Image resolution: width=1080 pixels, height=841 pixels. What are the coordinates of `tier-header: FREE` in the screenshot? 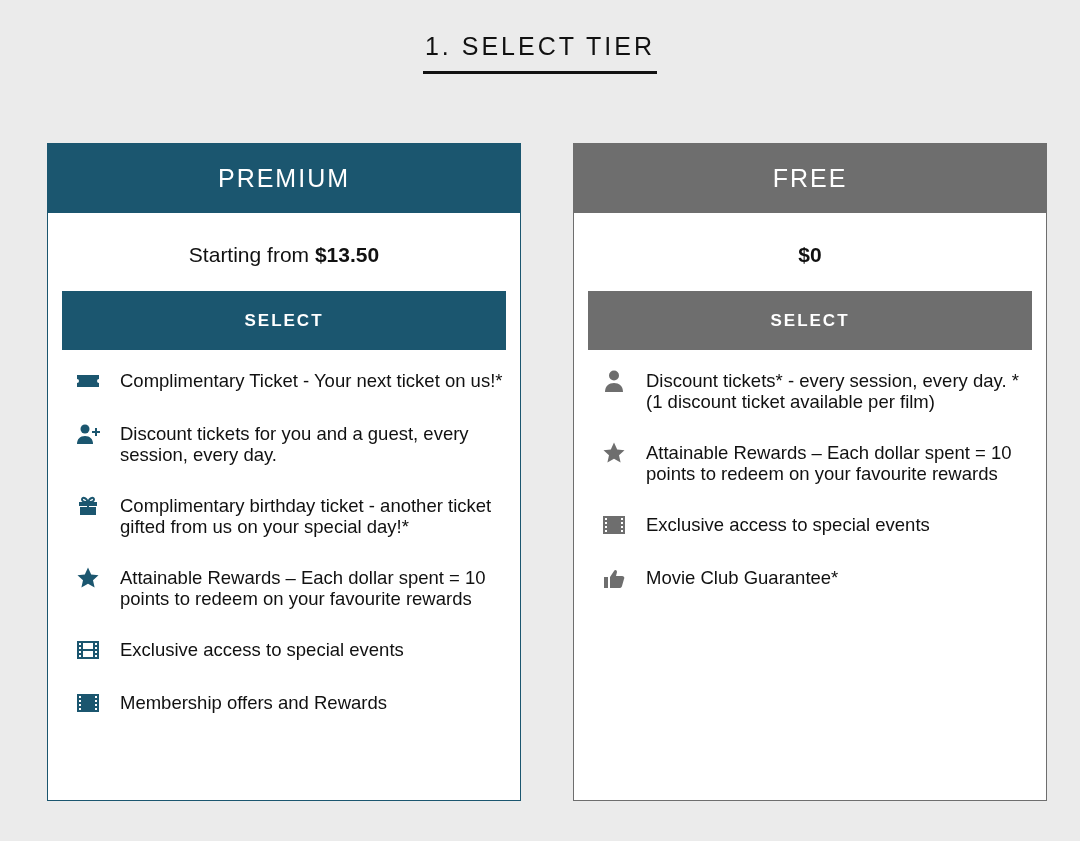 It's located at (810, 178).